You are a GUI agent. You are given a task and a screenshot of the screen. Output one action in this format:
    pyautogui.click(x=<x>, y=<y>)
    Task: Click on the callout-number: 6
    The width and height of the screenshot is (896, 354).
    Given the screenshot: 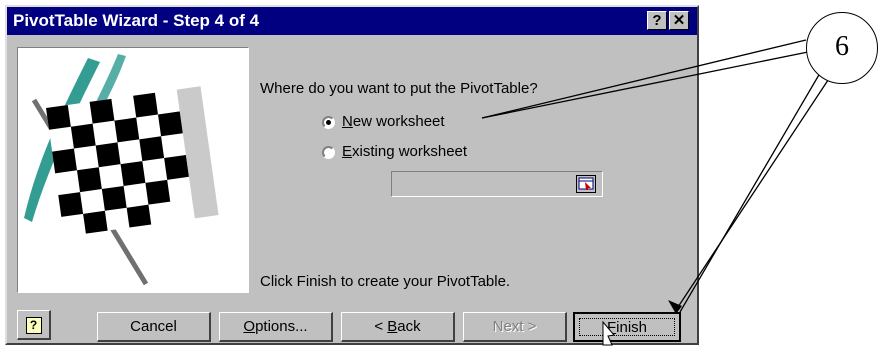 What is the action you would take?
    pyautogui.click(x=842, y=48)
    